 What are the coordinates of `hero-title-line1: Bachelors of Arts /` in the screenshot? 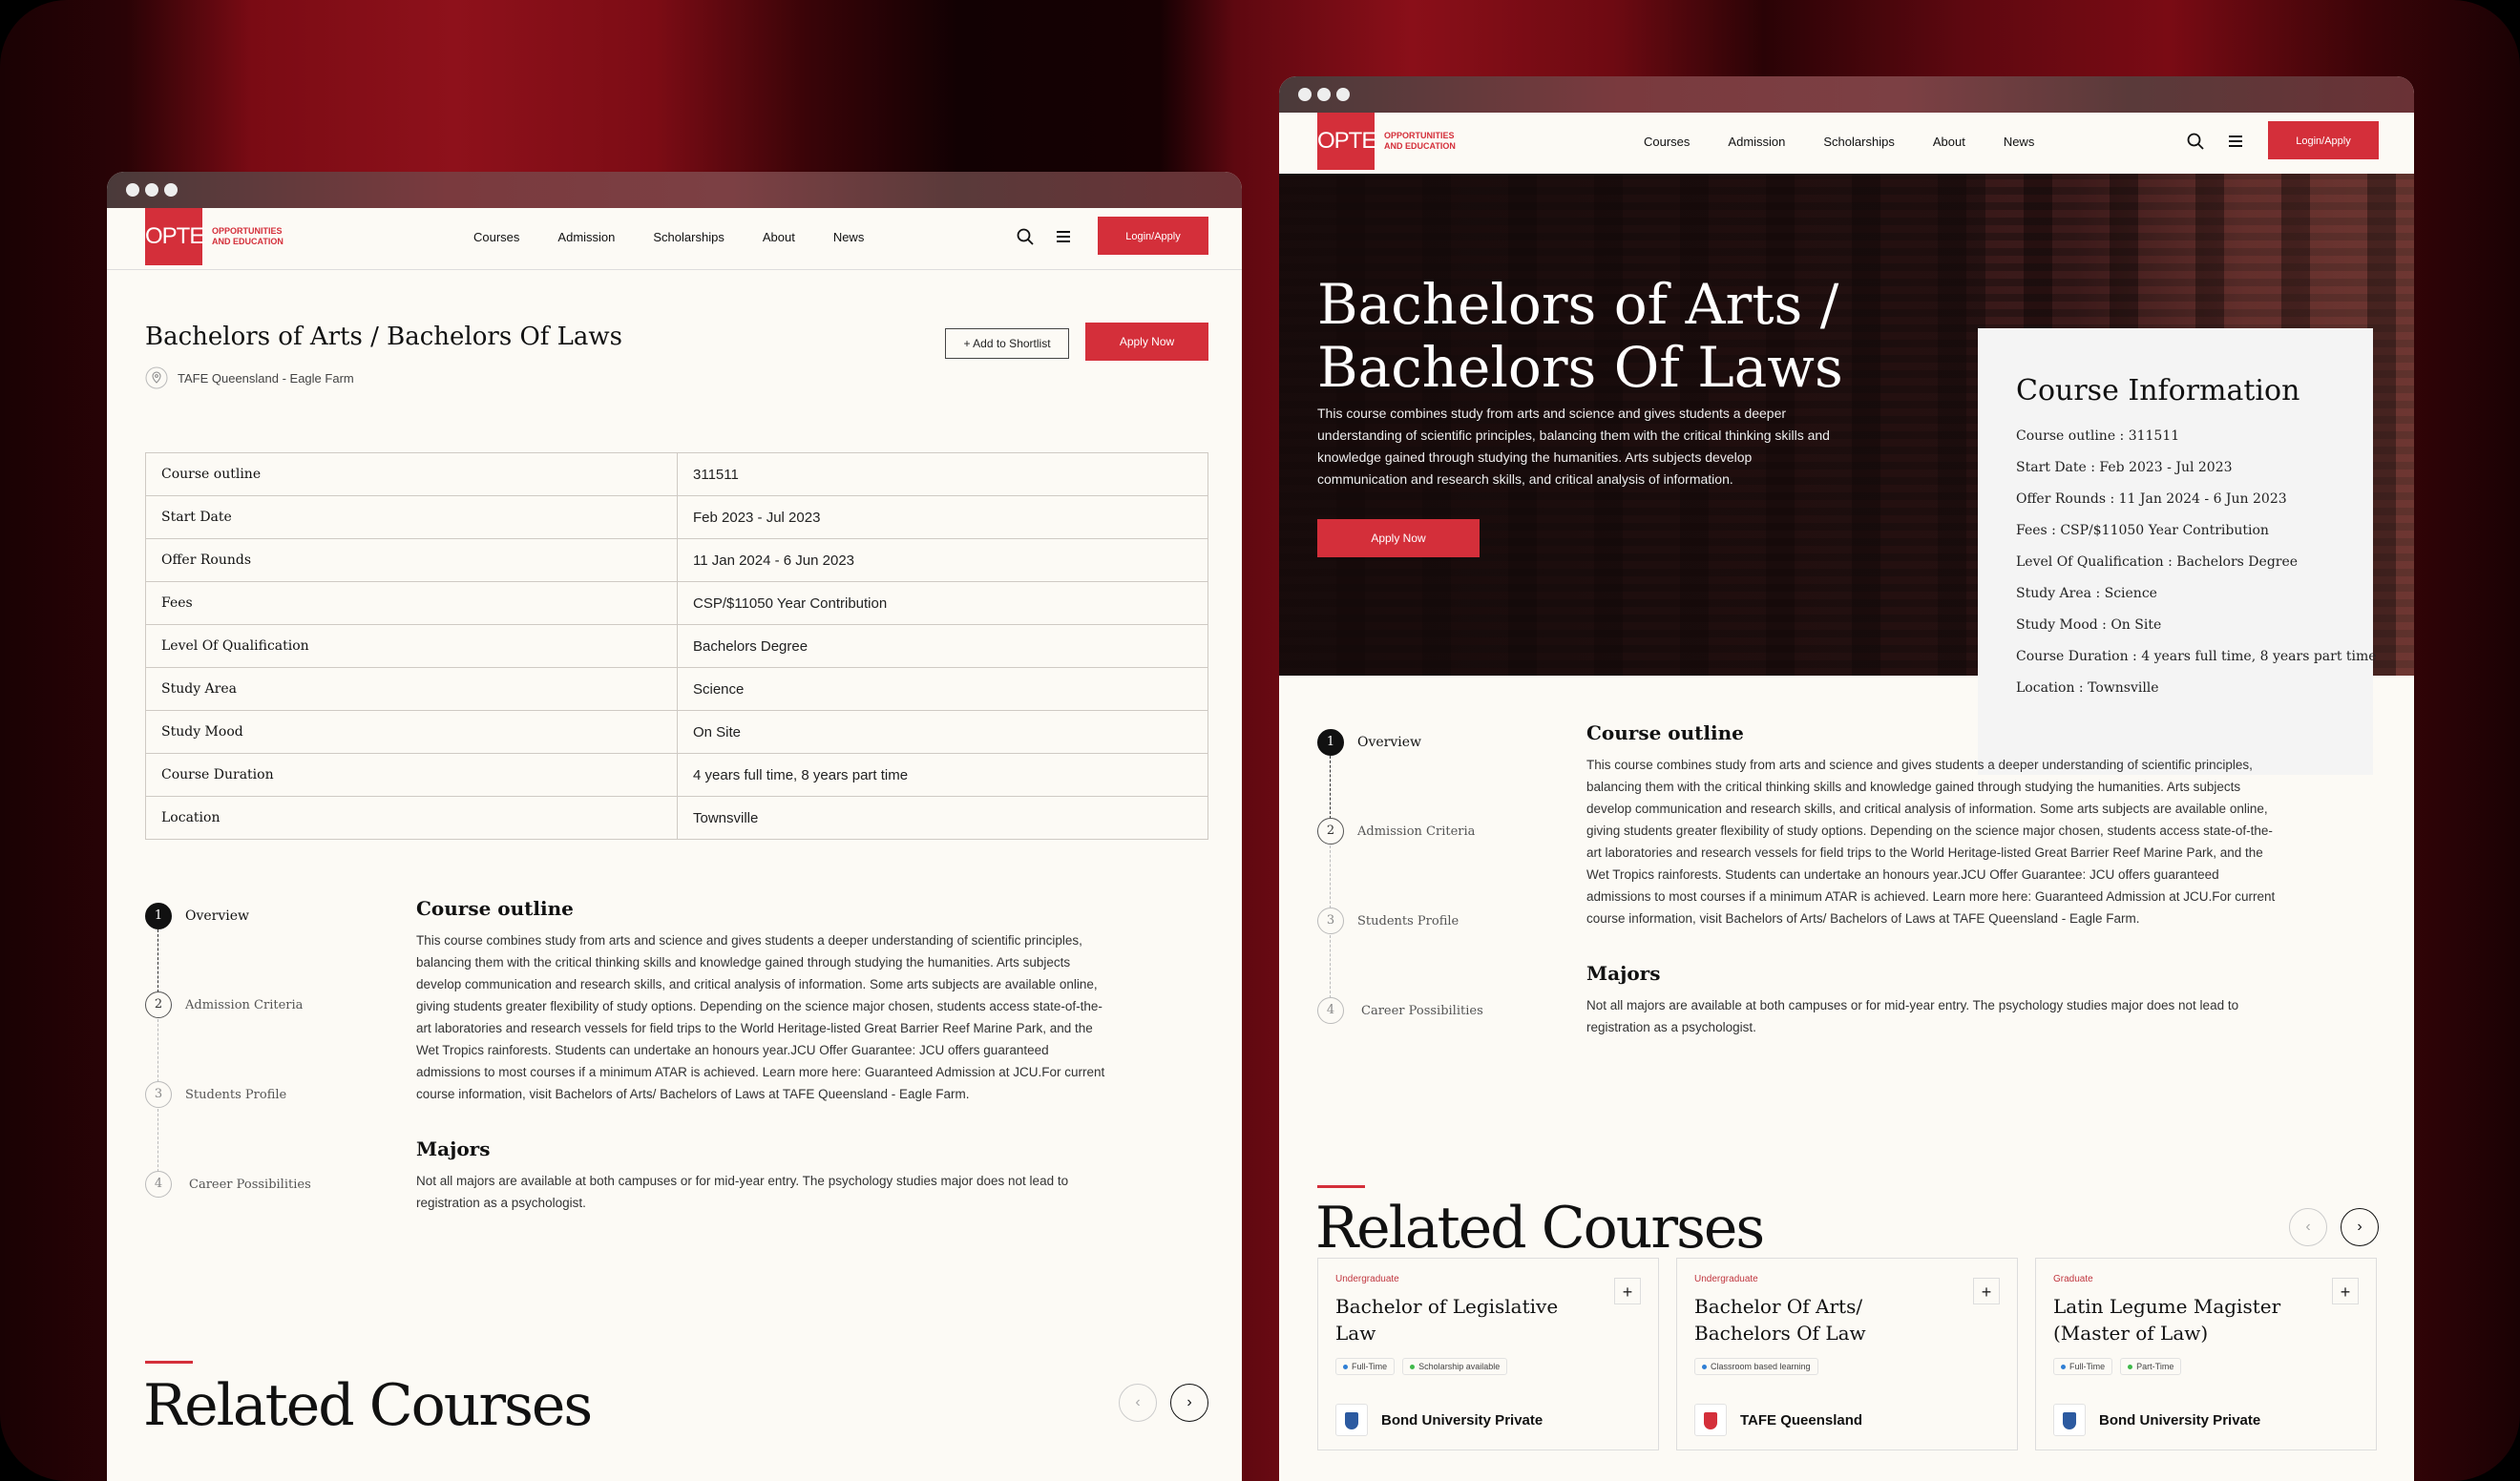 It's located at (1578, 304).